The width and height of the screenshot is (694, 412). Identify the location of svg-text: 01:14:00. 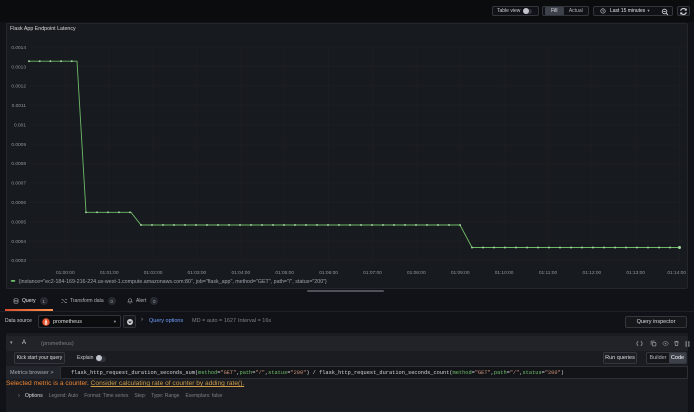
(676, 273).